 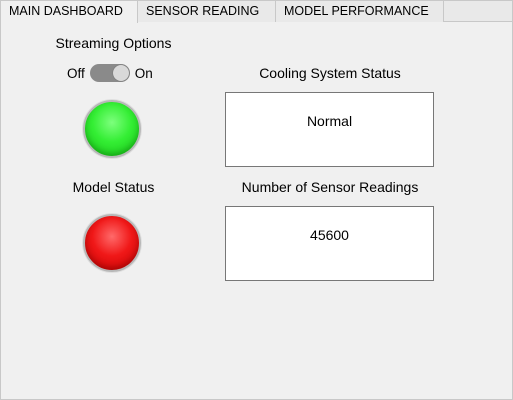 I want to click on streaming-toggle-switch, so click(x=109, y=73).